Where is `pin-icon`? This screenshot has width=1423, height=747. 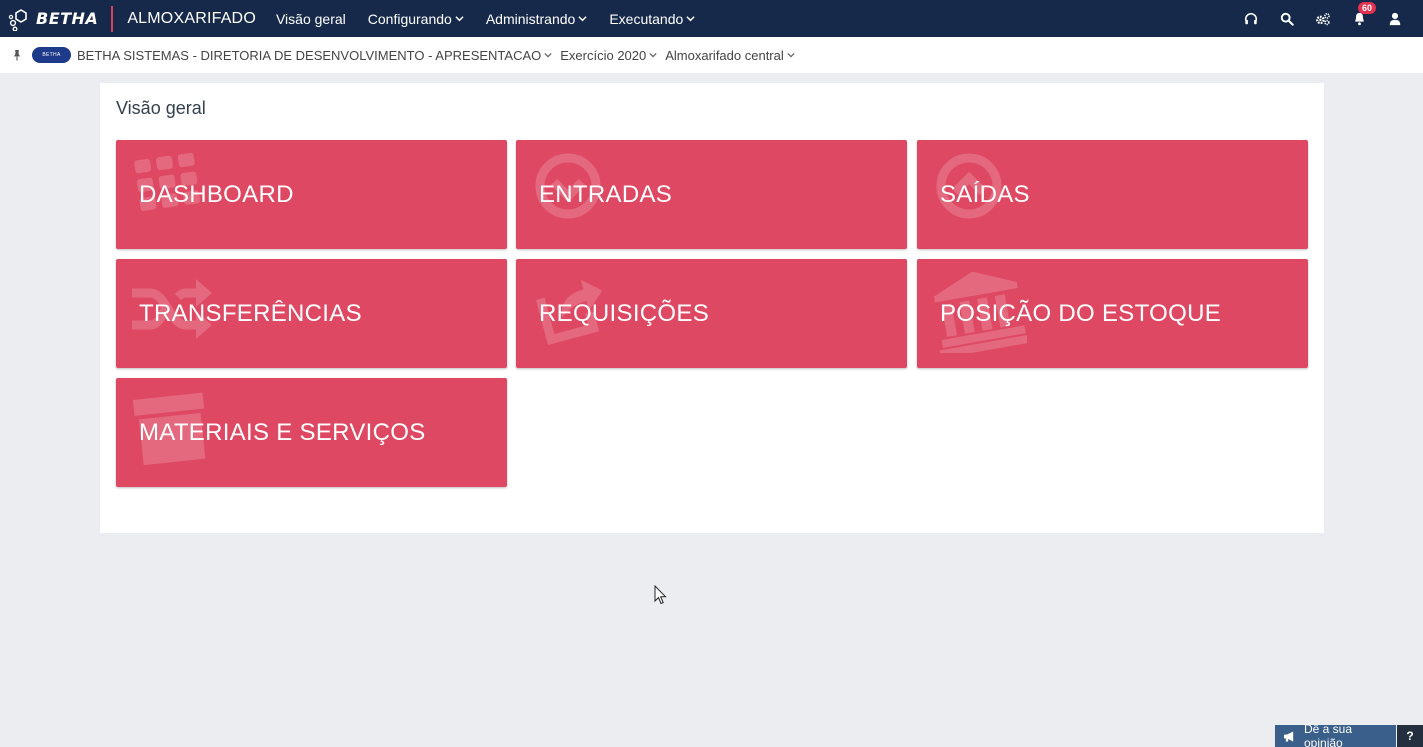
pin-icon is located at coordinates (17, 55).